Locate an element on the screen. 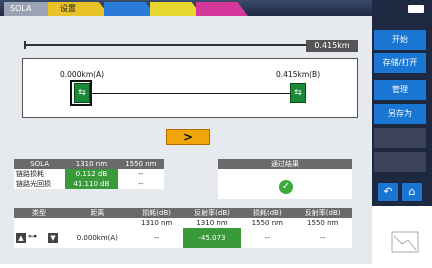  battery-icon is located at coordinates (416, 9).